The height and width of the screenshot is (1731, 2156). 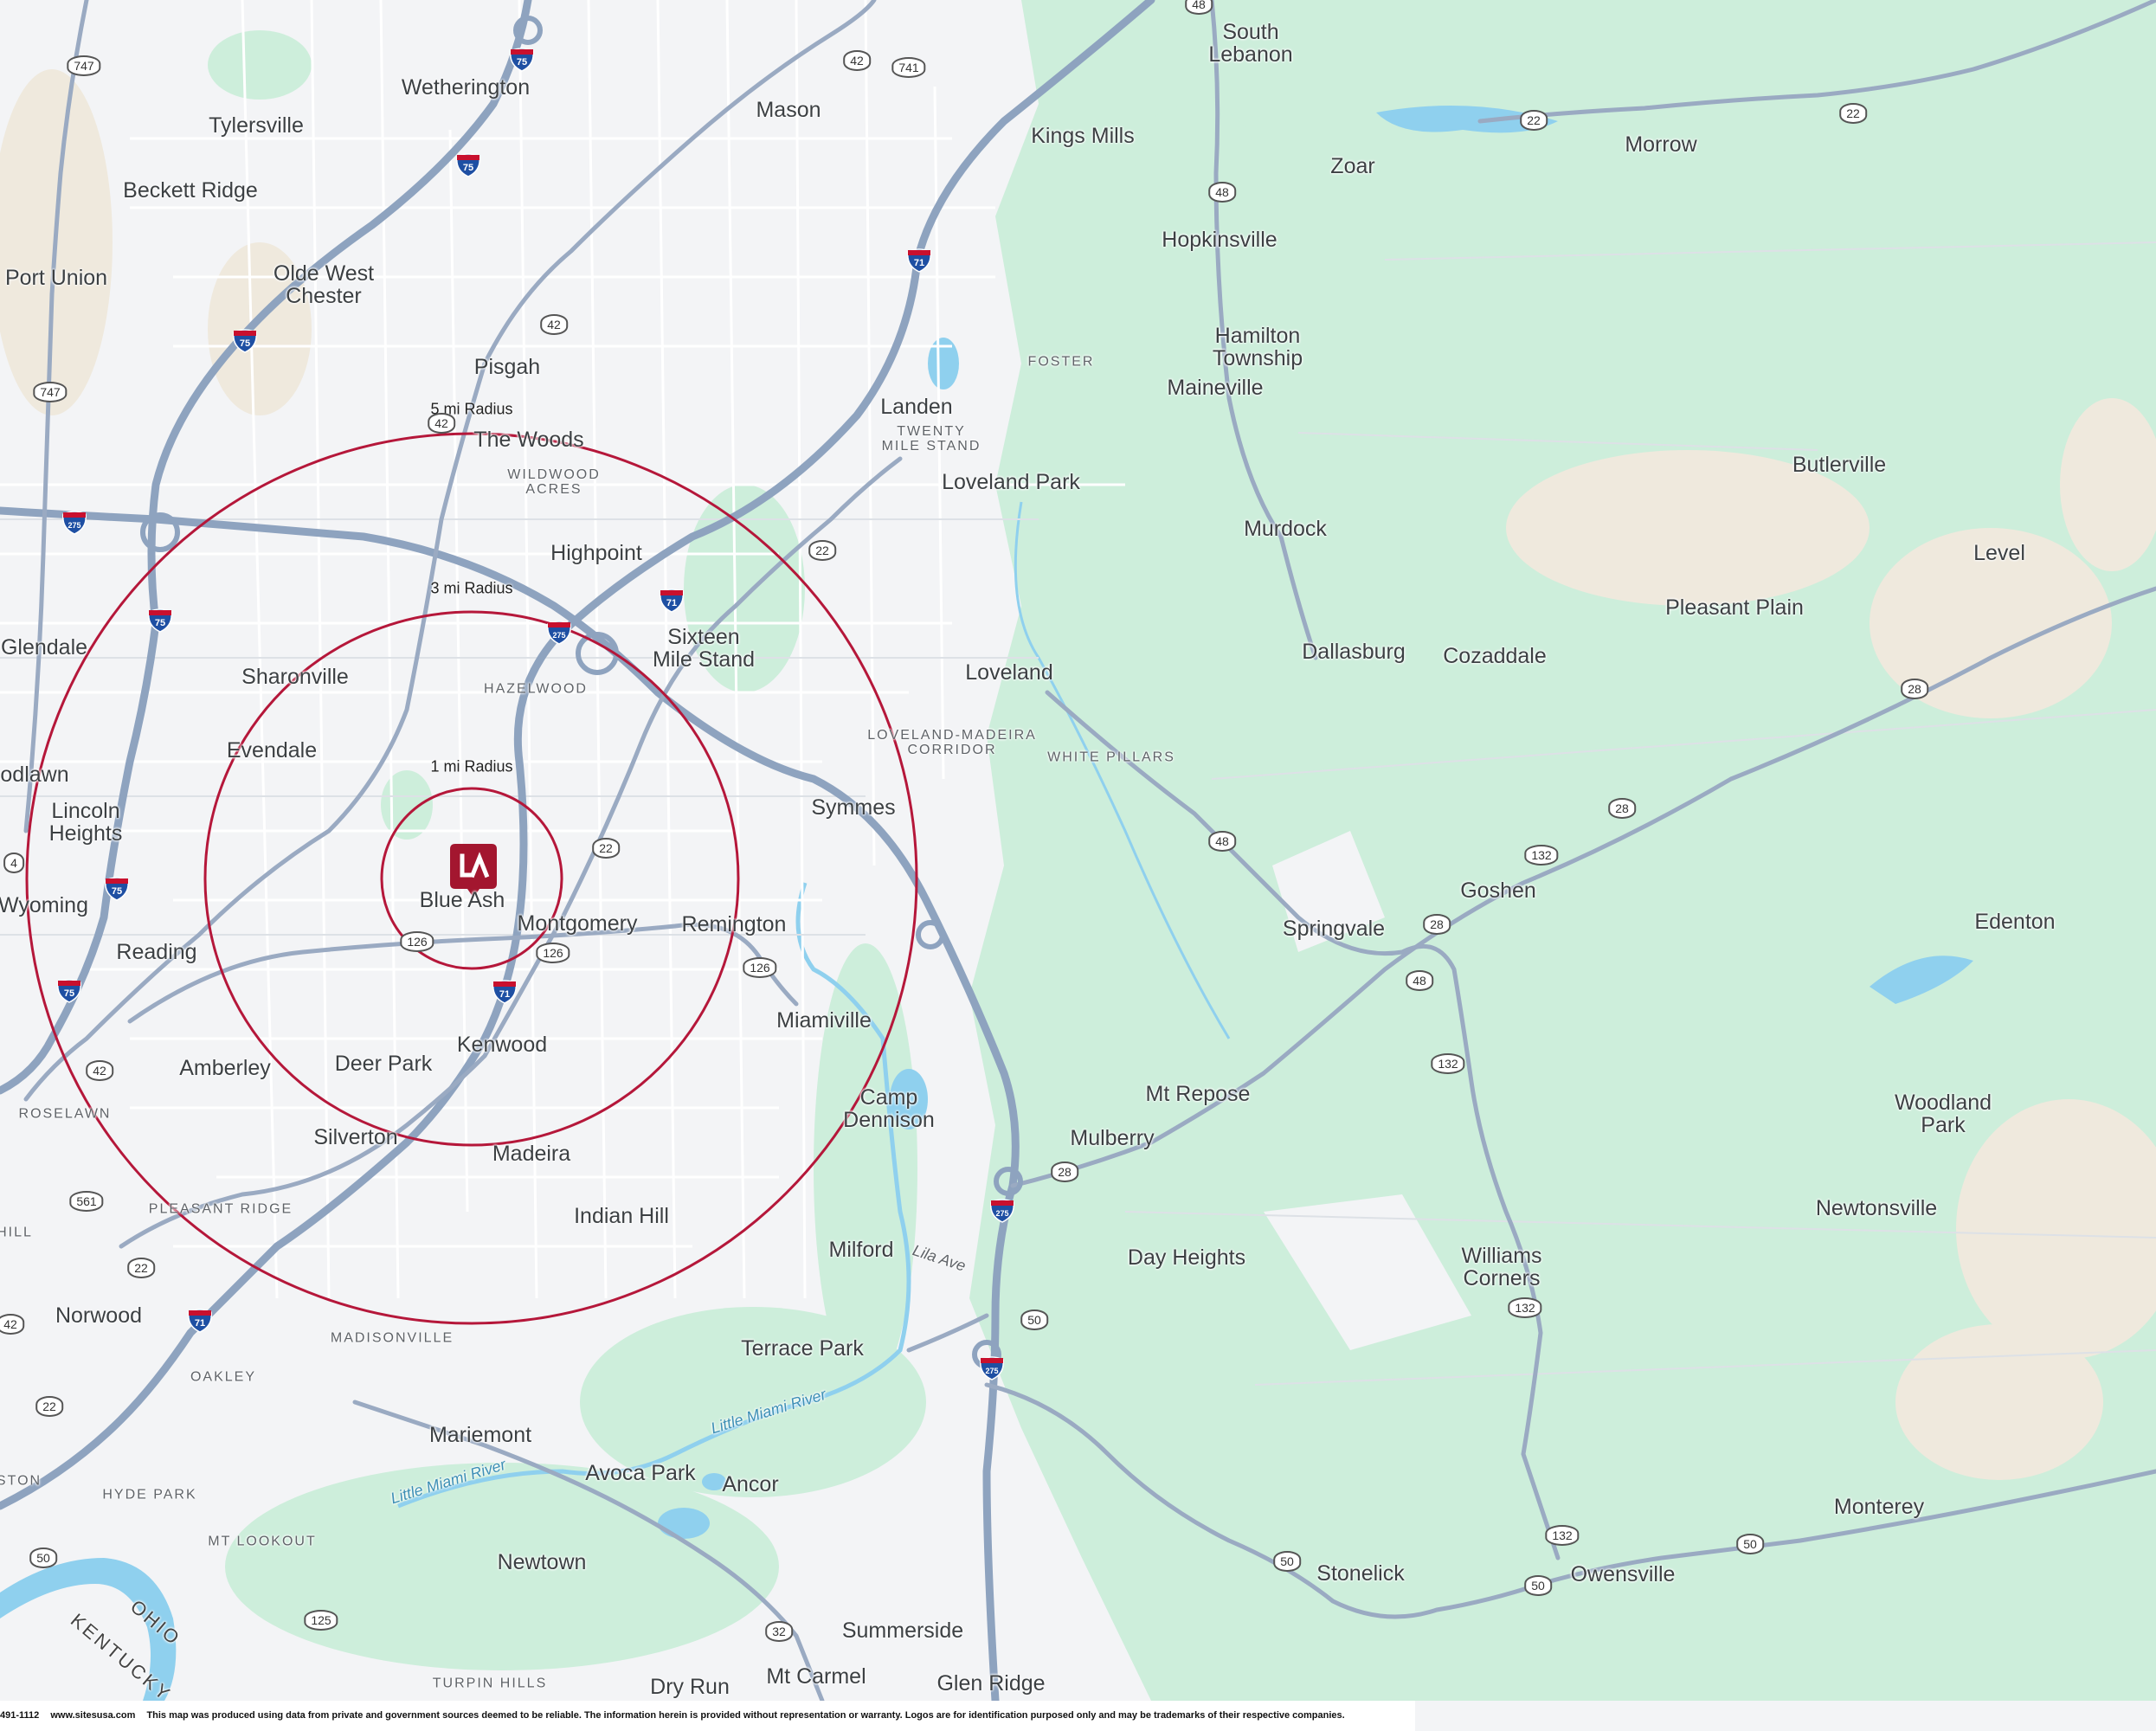 I want to click on place-label-amberley: Amberley, so click(x=225, y=1067).